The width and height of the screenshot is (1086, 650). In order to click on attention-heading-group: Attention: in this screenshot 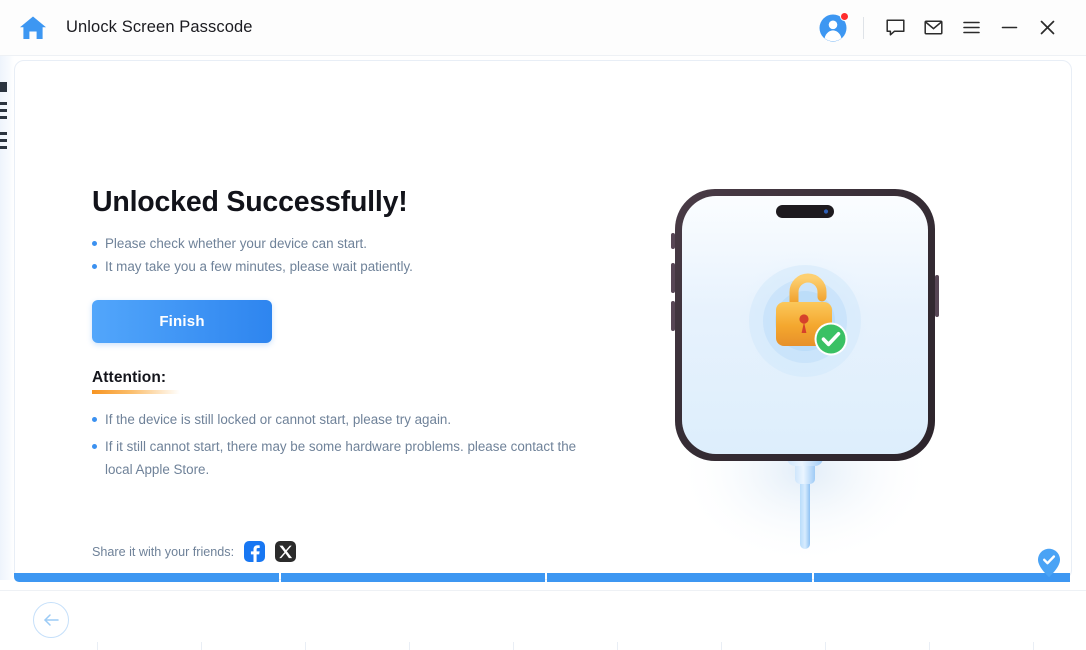, I will do `click(136, 382)`.